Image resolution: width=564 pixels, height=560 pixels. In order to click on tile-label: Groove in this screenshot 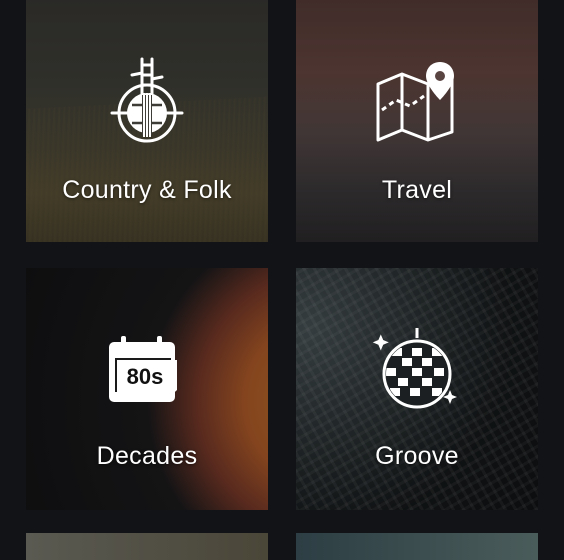, I will do `click(417, 456)`.